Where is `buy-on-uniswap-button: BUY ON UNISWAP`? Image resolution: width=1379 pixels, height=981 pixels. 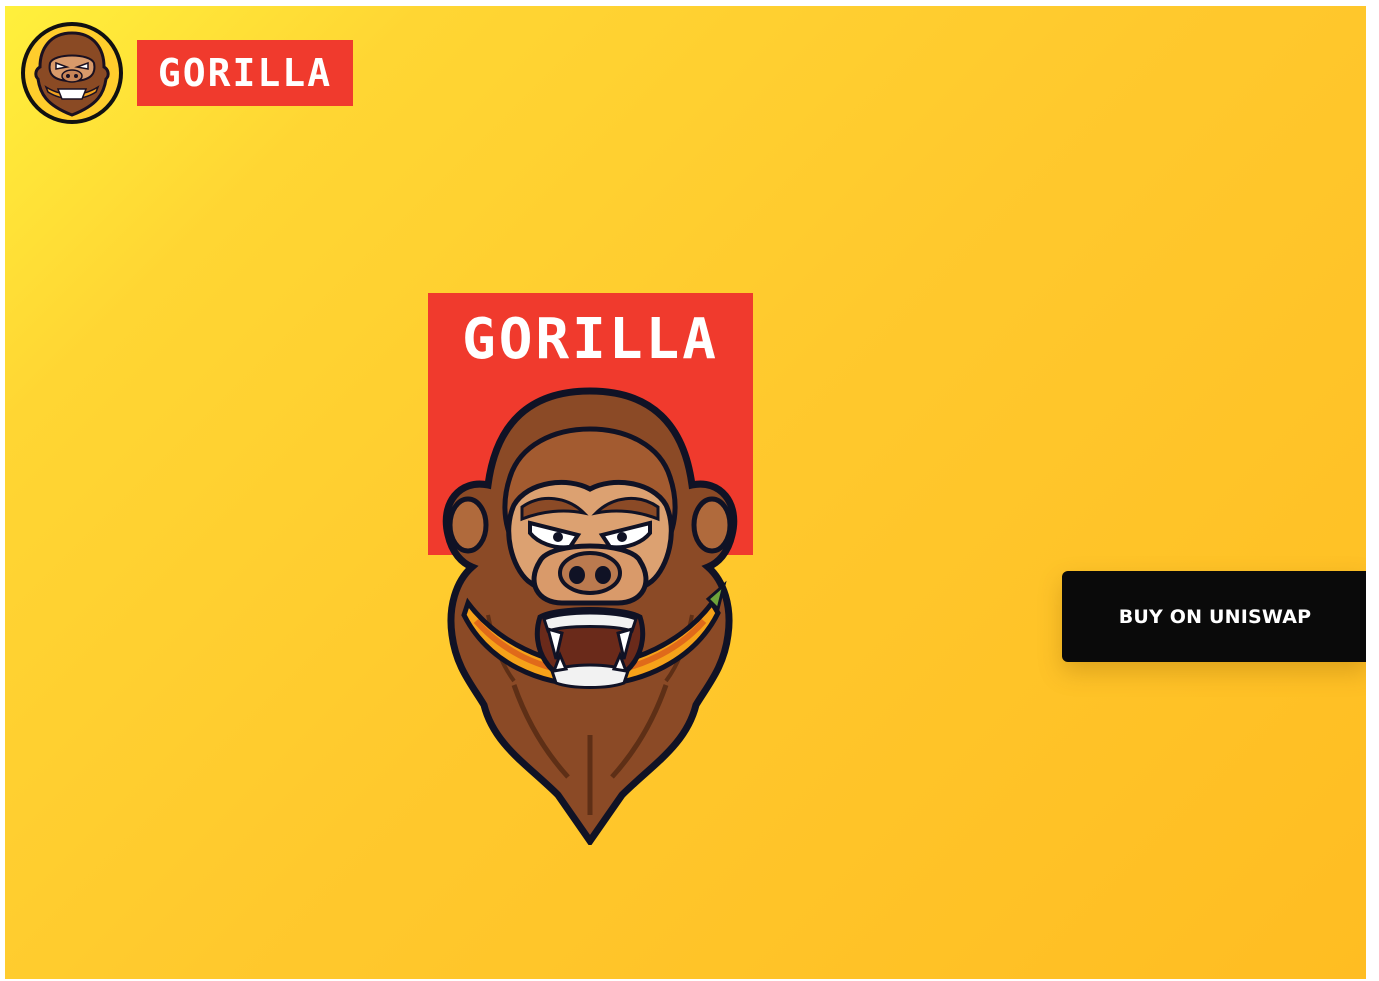 buy-on-uniswap-button: BUY ON UNISWAP is located at coordinates (1214, 616).